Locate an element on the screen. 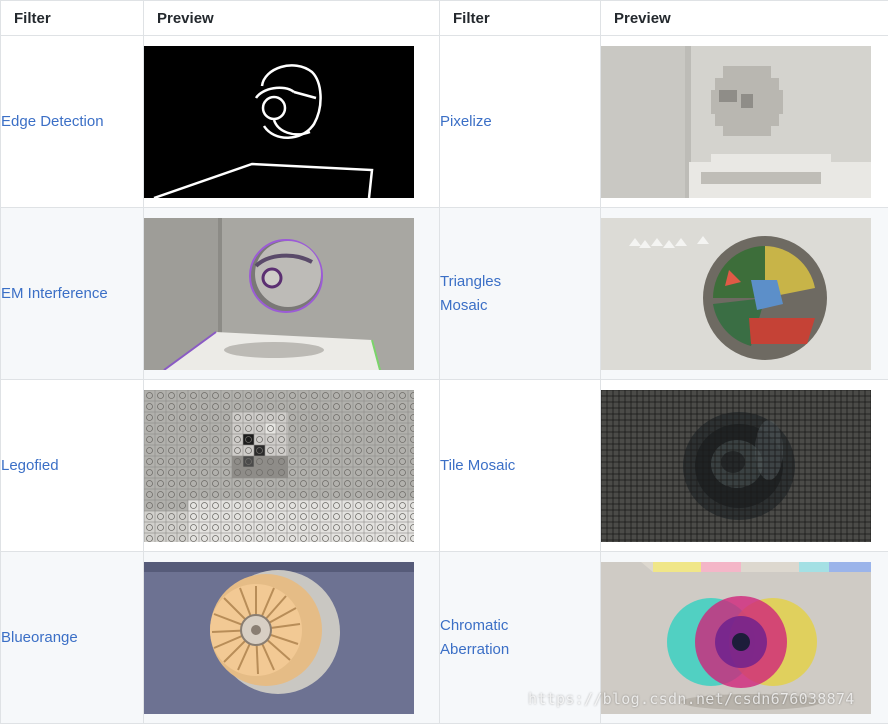  filter-link-tile-mosaic: Tile Mosaic is located at coordinates (495, 466).